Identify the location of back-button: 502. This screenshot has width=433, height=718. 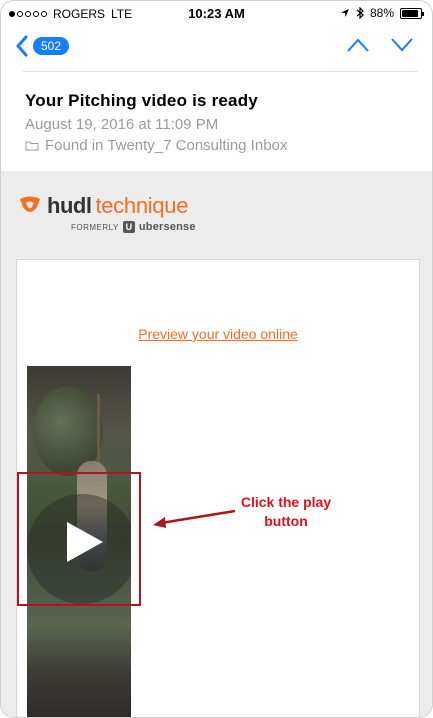
(42, 46).